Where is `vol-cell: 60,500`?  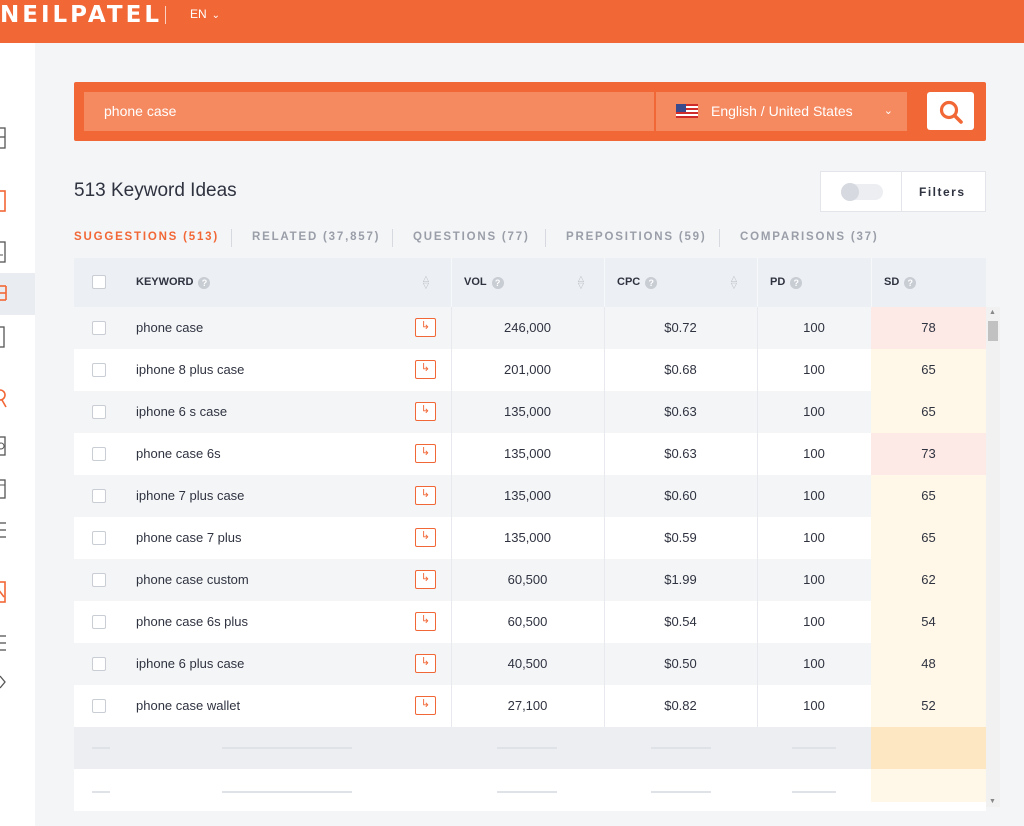
vol-cell: 60,500 is located at coordinates (527, 621).